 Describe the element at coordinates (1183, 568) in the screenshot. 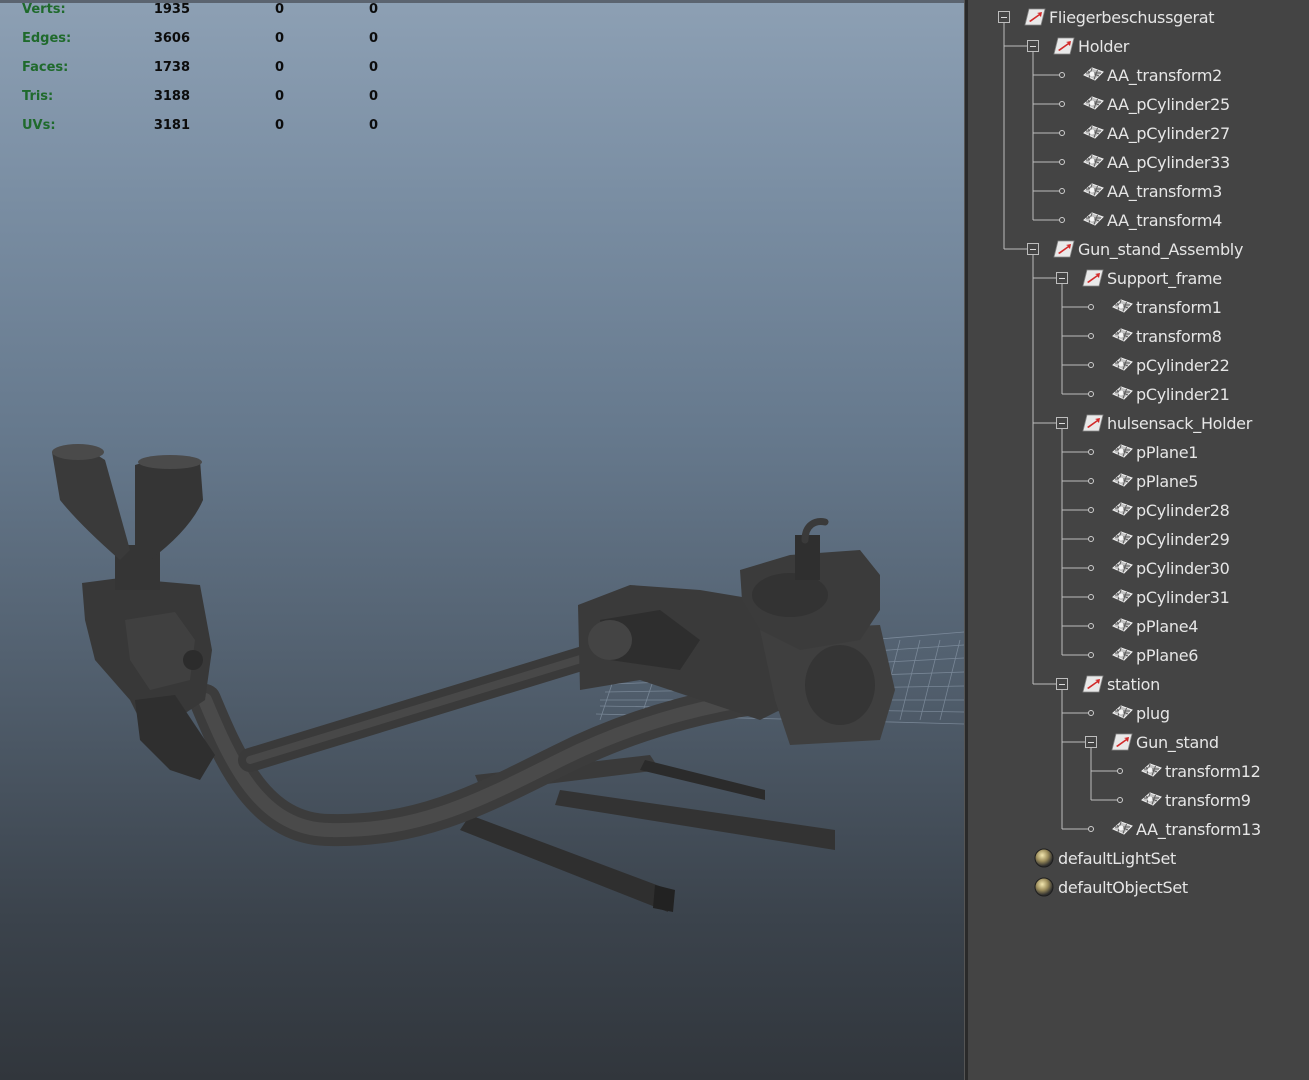

I see `outliner-node-label: pCylinder30` at that location.